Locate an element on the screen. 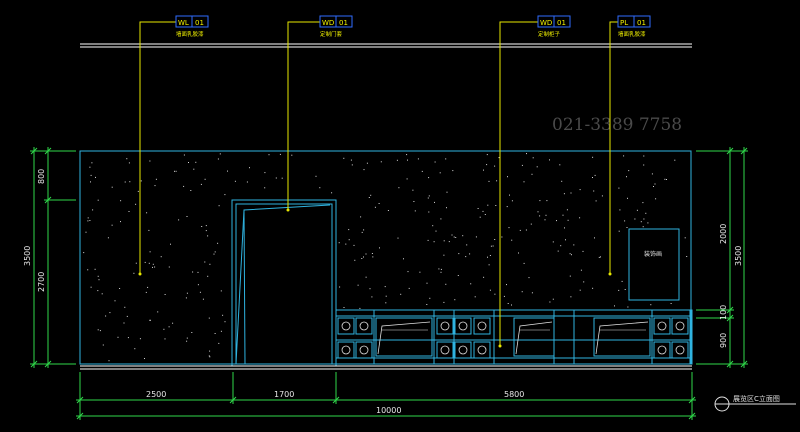 The image size is (800, 432). dim-right-seg-3: 900 is located at coordinates (723, 340).